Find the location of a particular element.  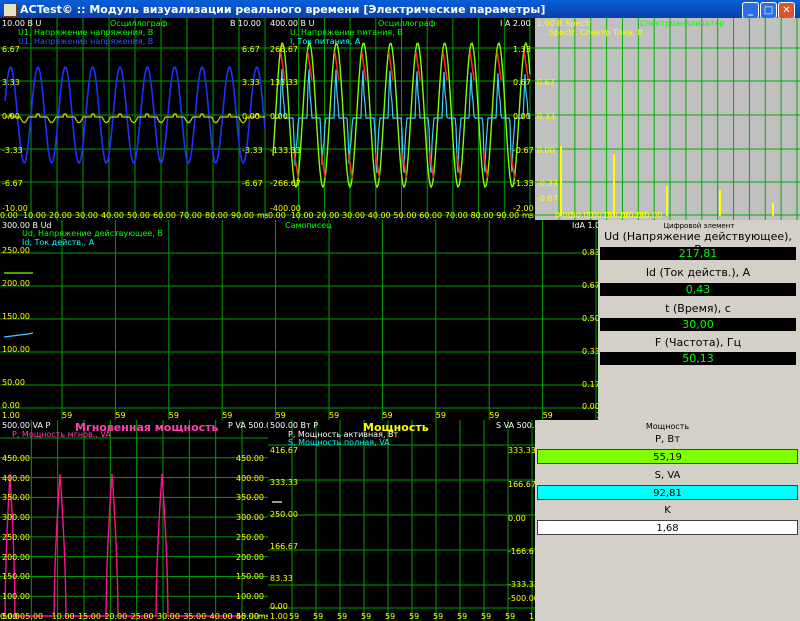

ipow-x-10: ms is located at coordinates (263, 616).